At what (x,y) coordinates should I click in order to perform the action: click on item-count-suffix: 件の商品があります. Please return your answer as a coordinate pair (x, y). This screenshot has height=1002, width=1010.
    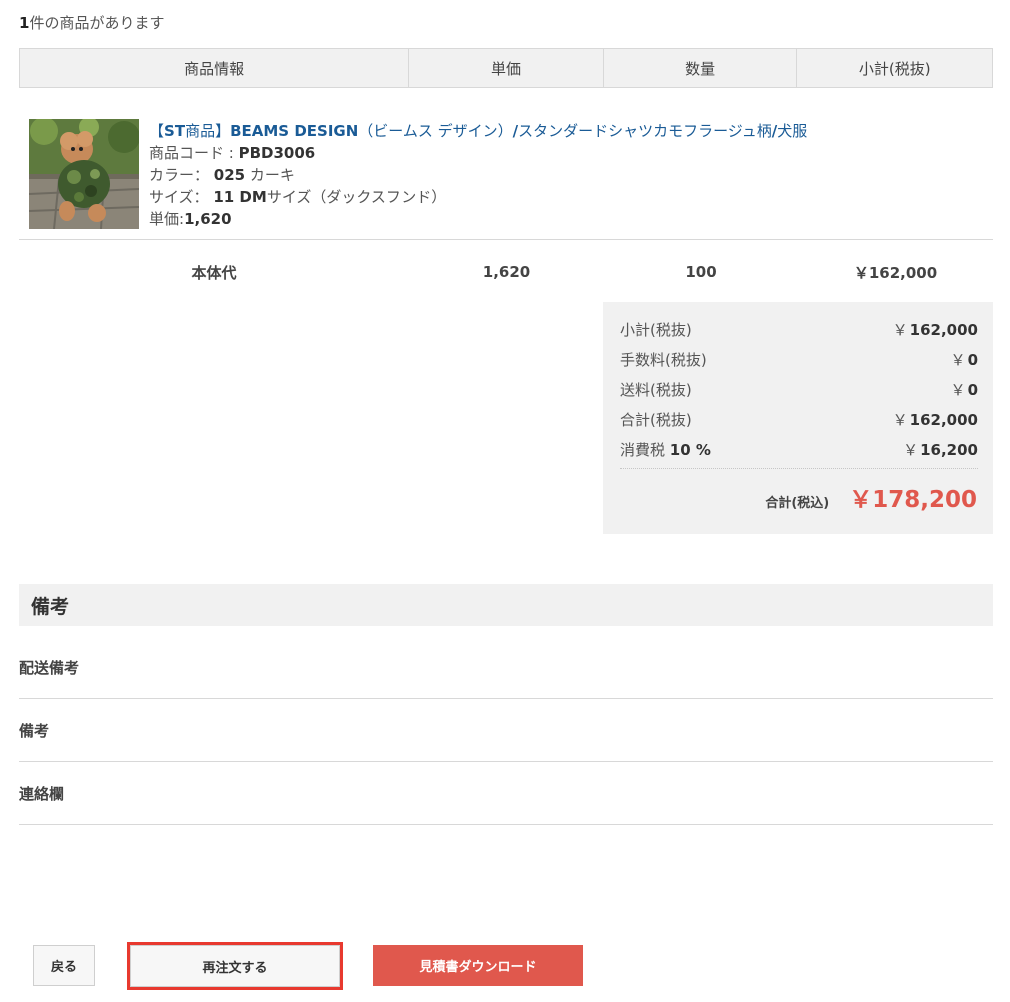
    Looking at the image, I should click on (97, 23).